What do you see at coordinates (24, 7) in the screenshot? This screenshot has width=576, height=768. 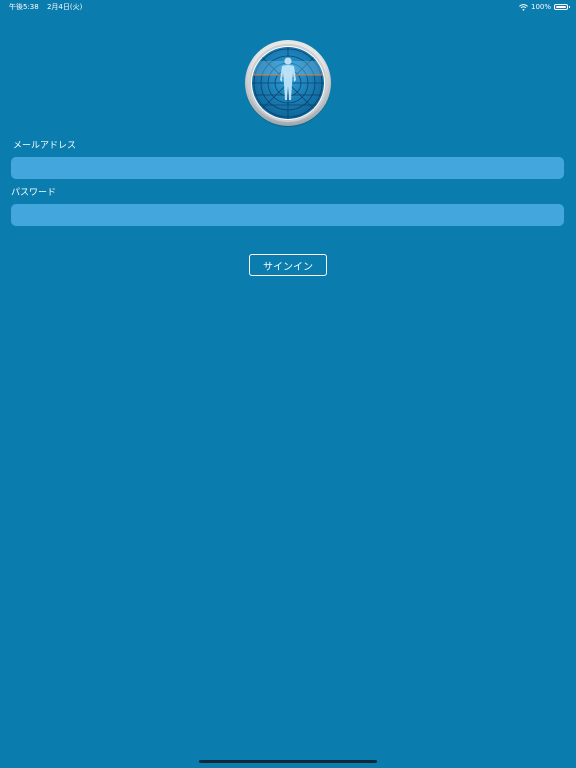 I see `status-time: 午後5:38` at bounding box center [24, 7].